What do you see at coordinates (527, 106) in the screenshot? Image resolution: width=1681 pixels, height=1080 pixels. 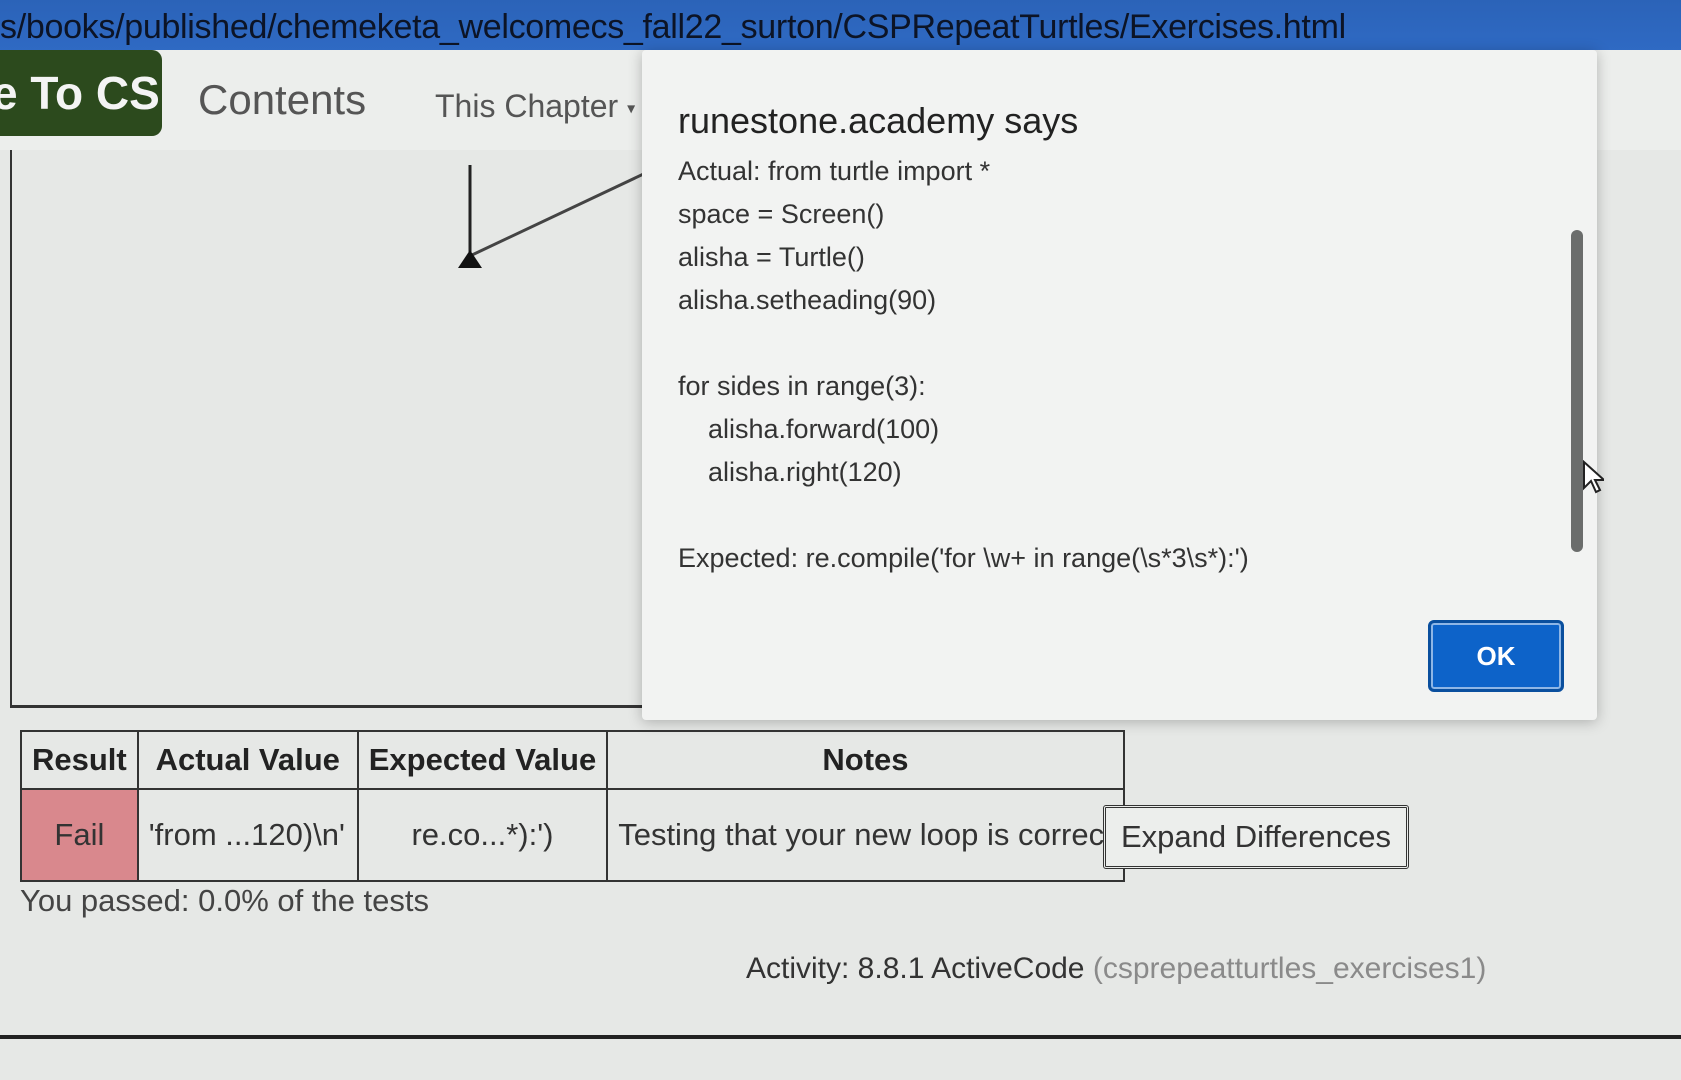 I see `nav-chapter-label: This Chapter` at bounding box center [527, 106].